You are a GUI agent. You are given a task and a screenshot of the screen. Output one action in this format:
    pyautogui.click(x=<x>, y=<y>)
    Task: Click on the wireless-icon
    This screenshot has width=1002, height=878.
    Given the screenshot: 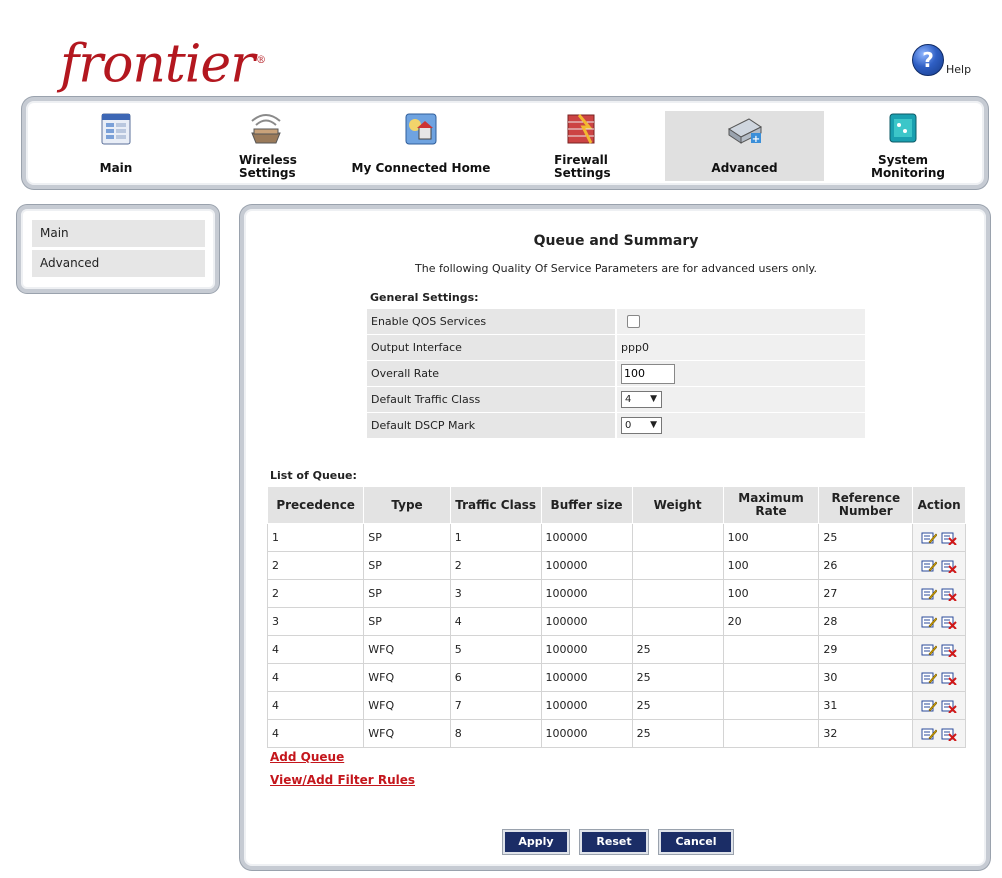 What is the action you would take?
    pyautogui.click(x=266, y=129)
    